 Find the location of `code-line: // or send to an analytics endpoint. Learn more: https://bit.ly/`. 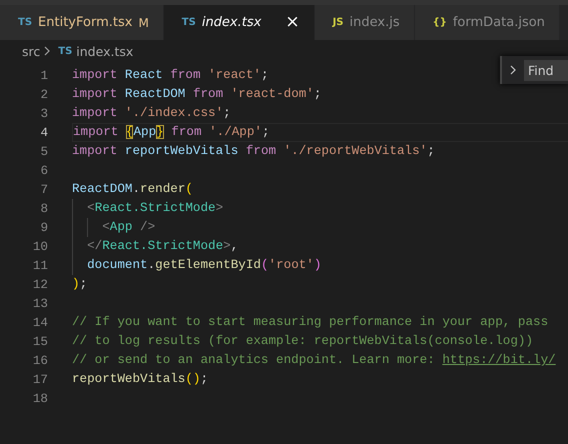

code-line: // or send to an analytics endpoint. Learn more: https://bit.ly/ is located at coordinates (314, 360).